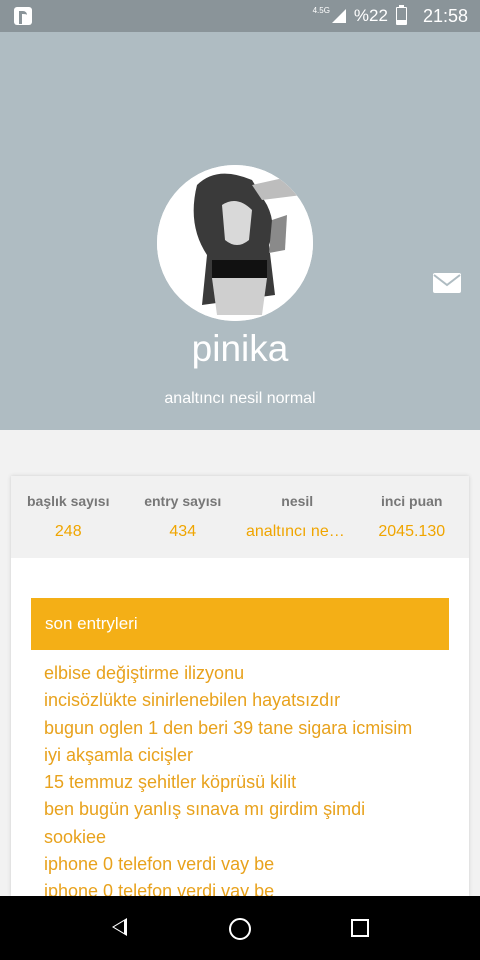  What do you see at coordinates (249, 837) in the screenshot?
I see `entry-link: sookiee` at bounding box center [249, 837].